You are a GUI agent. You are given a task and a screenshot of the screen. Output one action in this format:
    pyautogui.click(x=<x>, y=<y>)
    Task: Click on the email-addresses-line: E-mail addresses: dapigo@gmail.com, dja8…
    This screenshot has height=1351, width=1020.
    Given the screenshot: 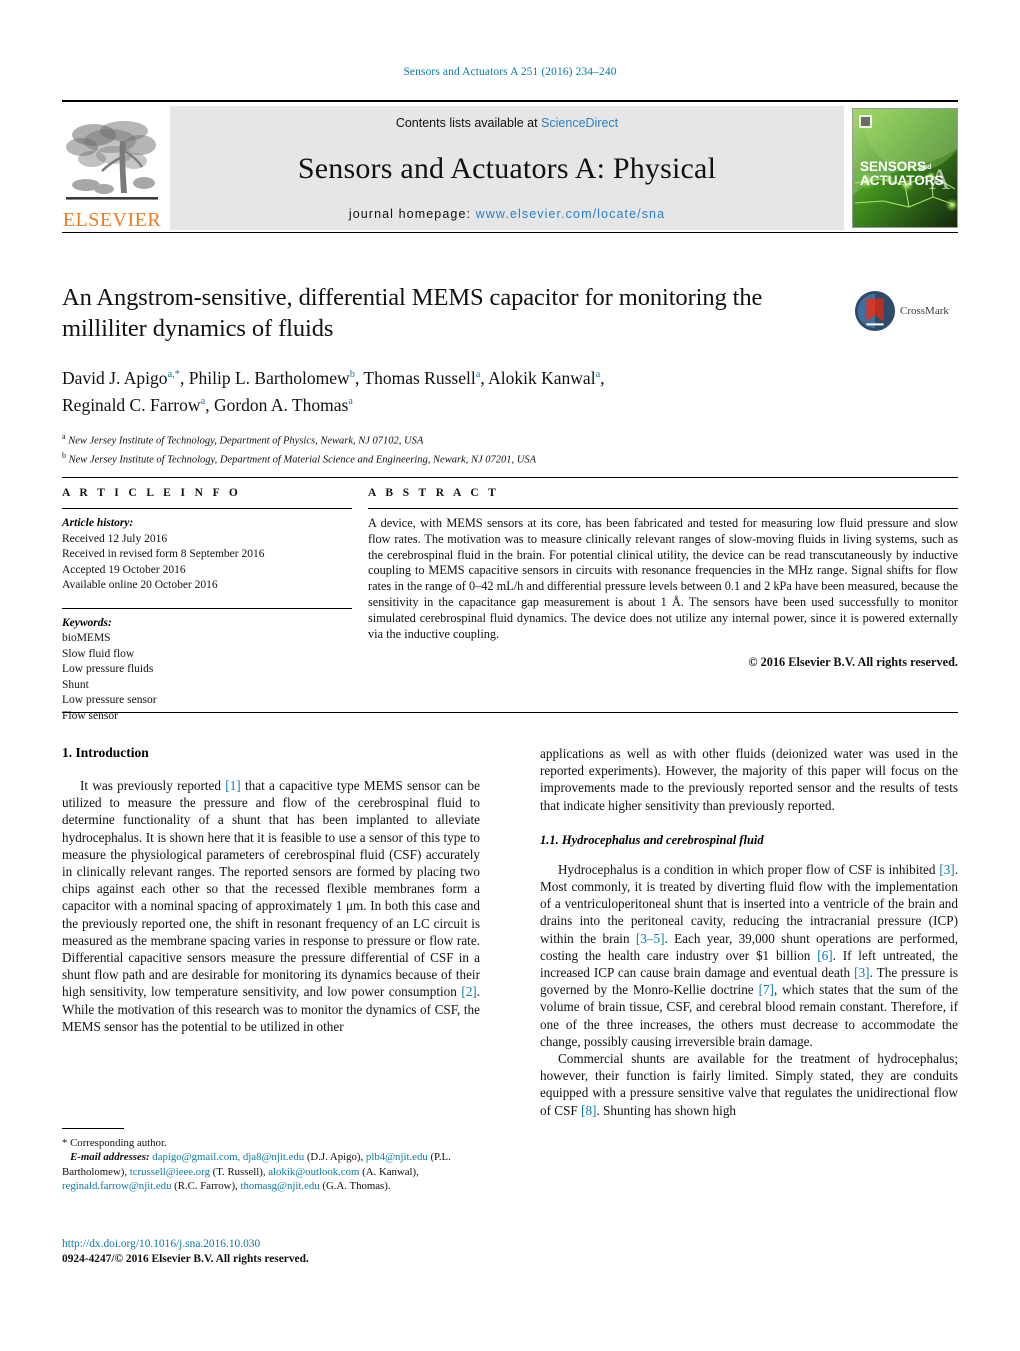 What is the action you would take?
    pyautogui.click(x=271, y=1171)
    